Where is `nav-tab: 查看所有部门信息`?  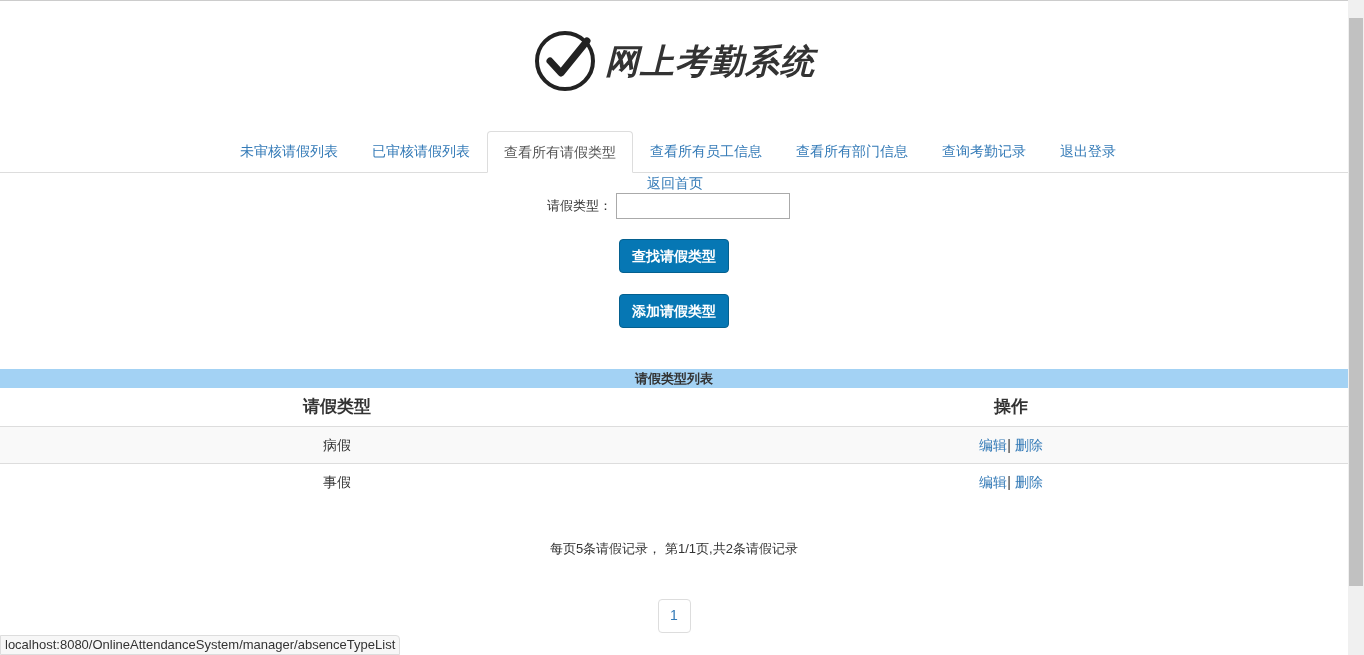 nav-tab: 查看所有部门信息 is located at coordinates (852, 151).